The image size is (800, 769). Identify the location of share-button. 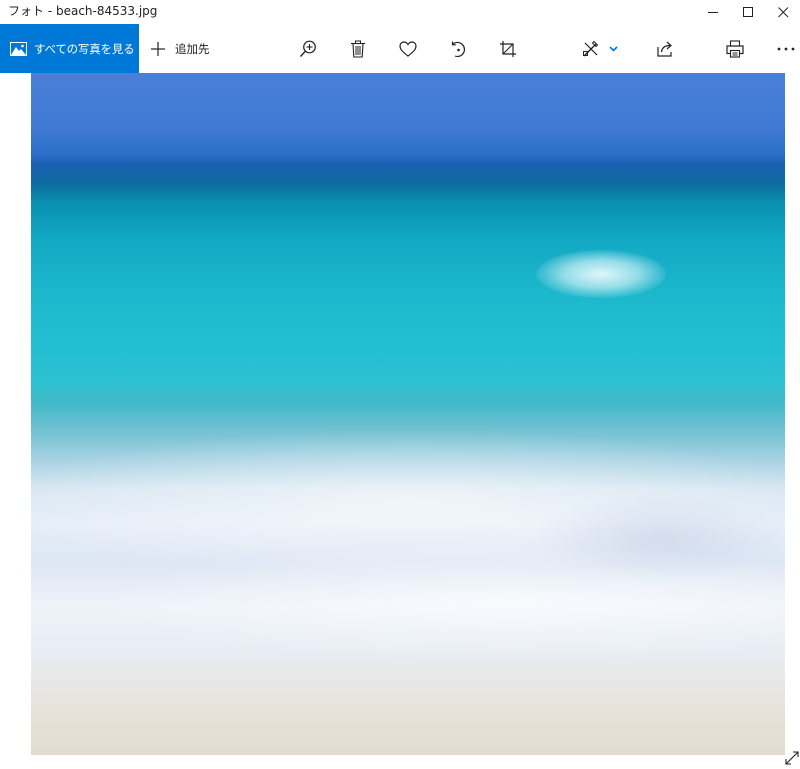
(666, 48).